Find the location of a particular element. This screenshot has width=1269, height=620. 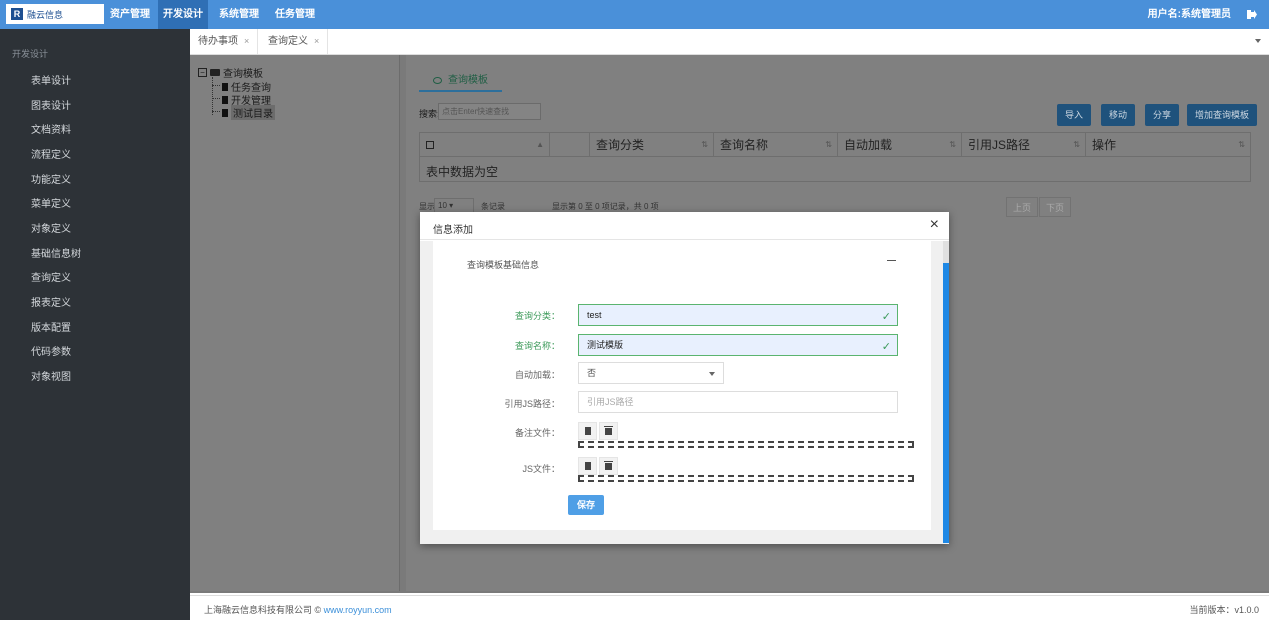

sidebar-item-basic-info-tree: 基础信息树 is located at coordinates (56, 252).